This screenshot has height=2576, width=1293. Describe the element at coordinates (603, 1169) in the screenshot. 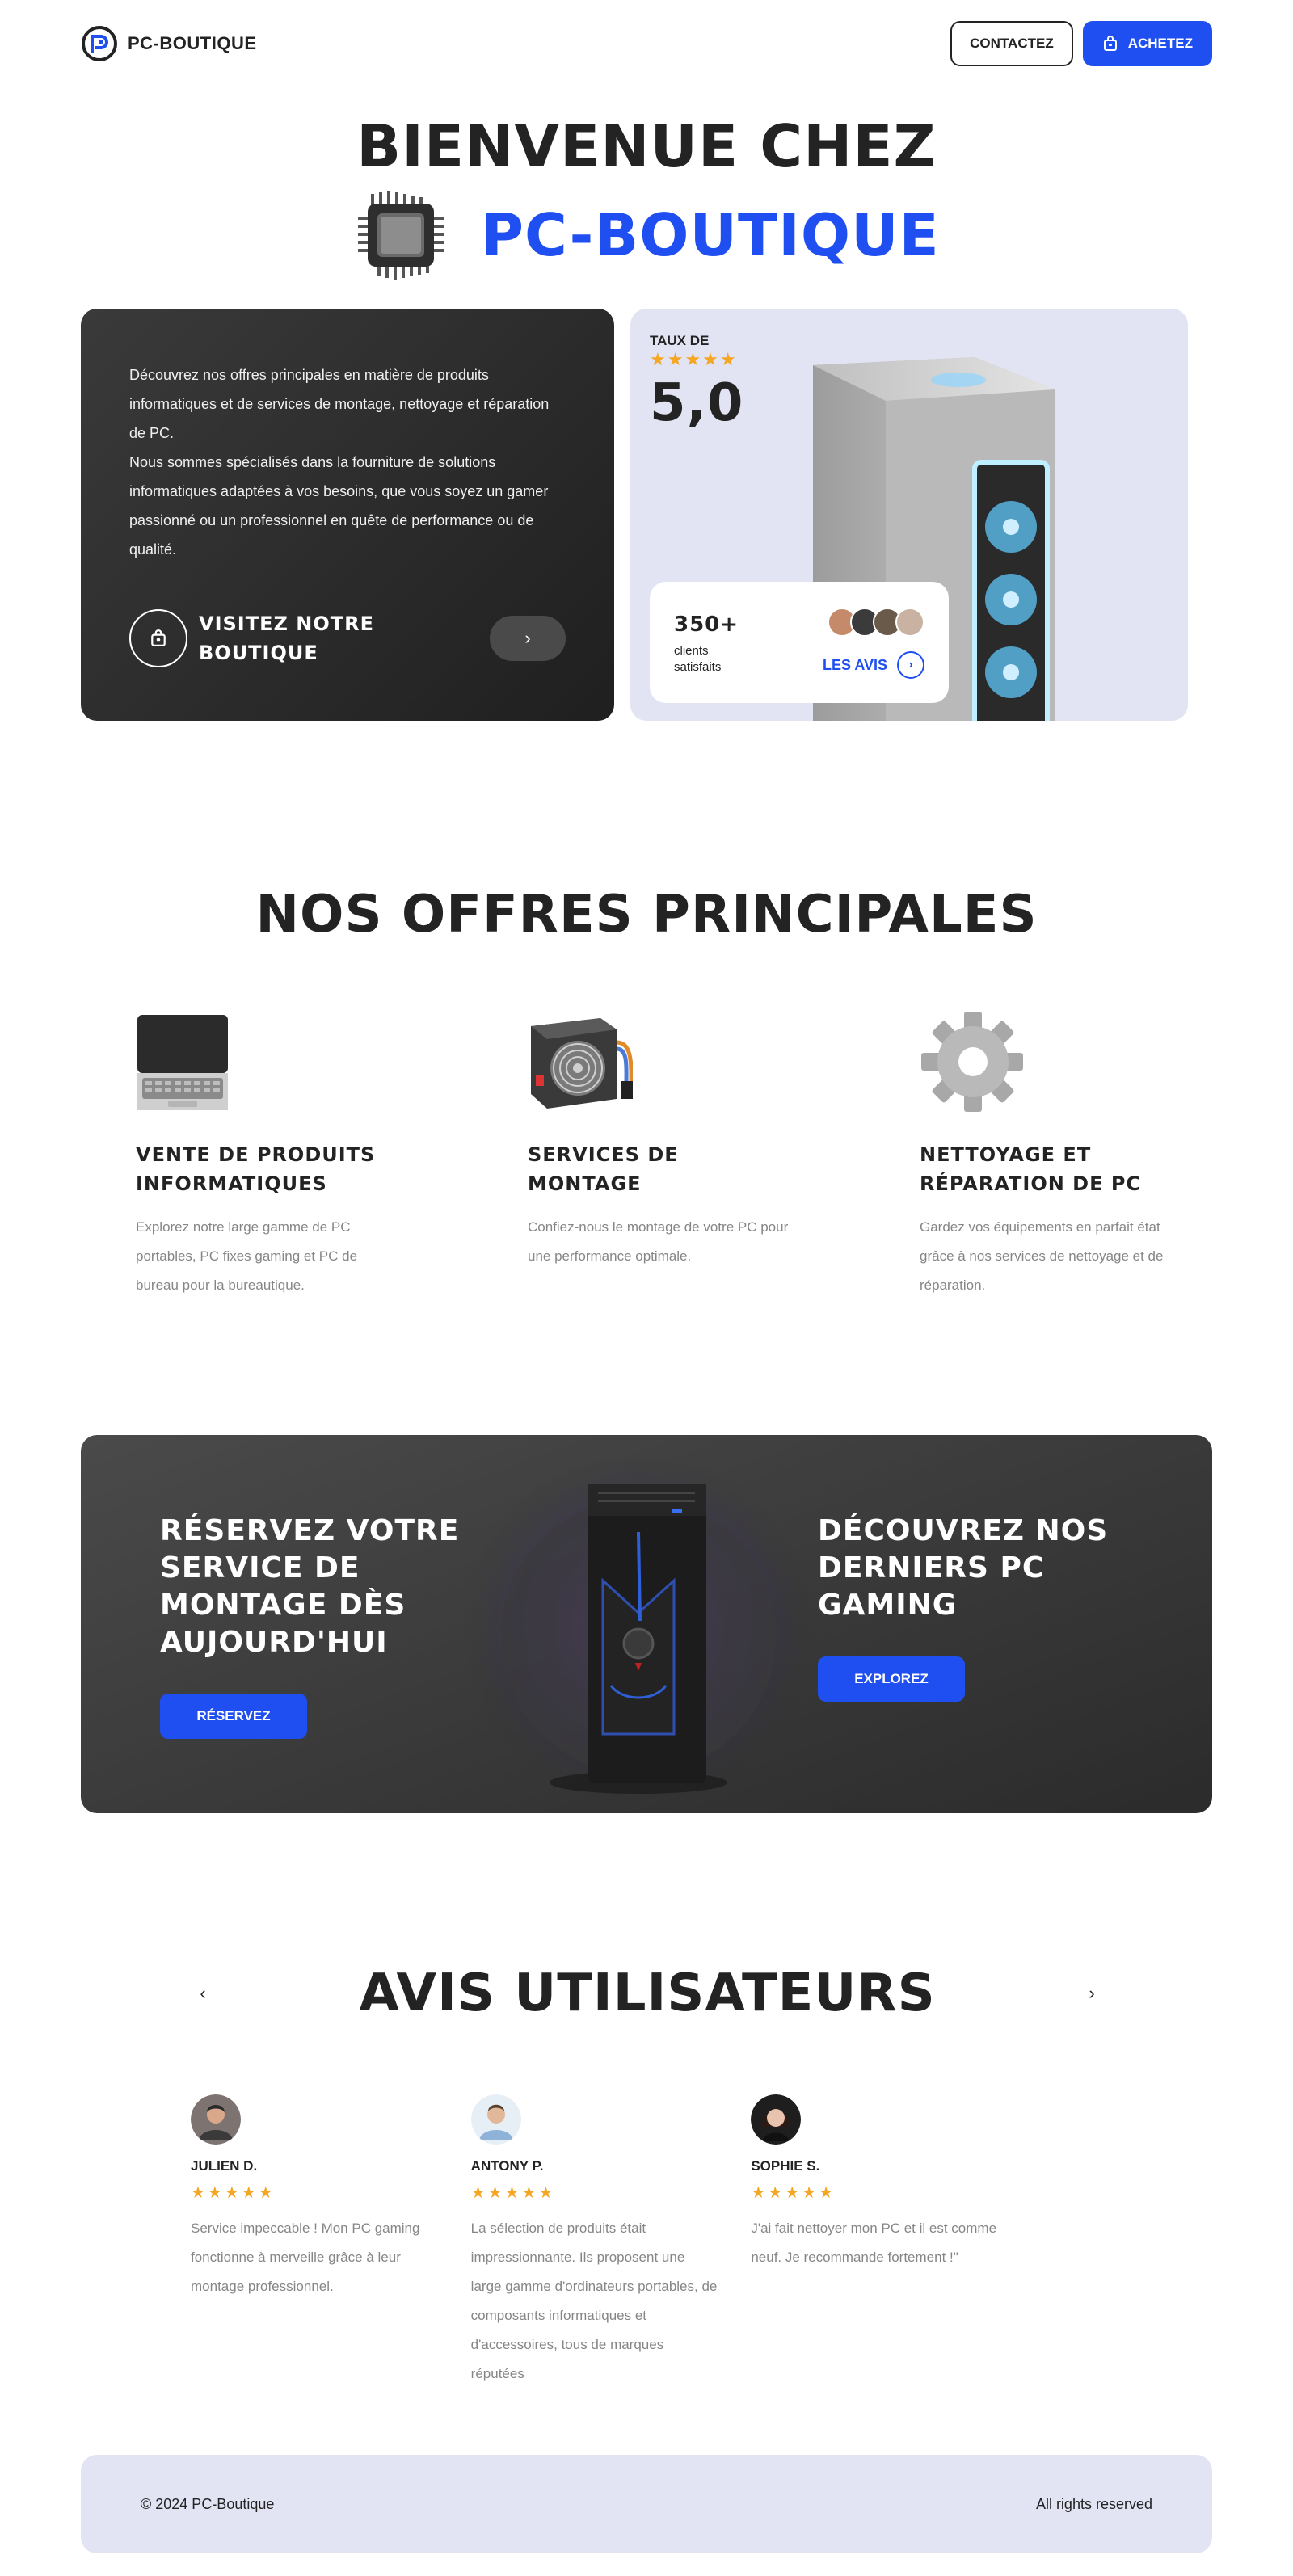

I see `offer-title: SERVICES DE MONTAGE` at that location.